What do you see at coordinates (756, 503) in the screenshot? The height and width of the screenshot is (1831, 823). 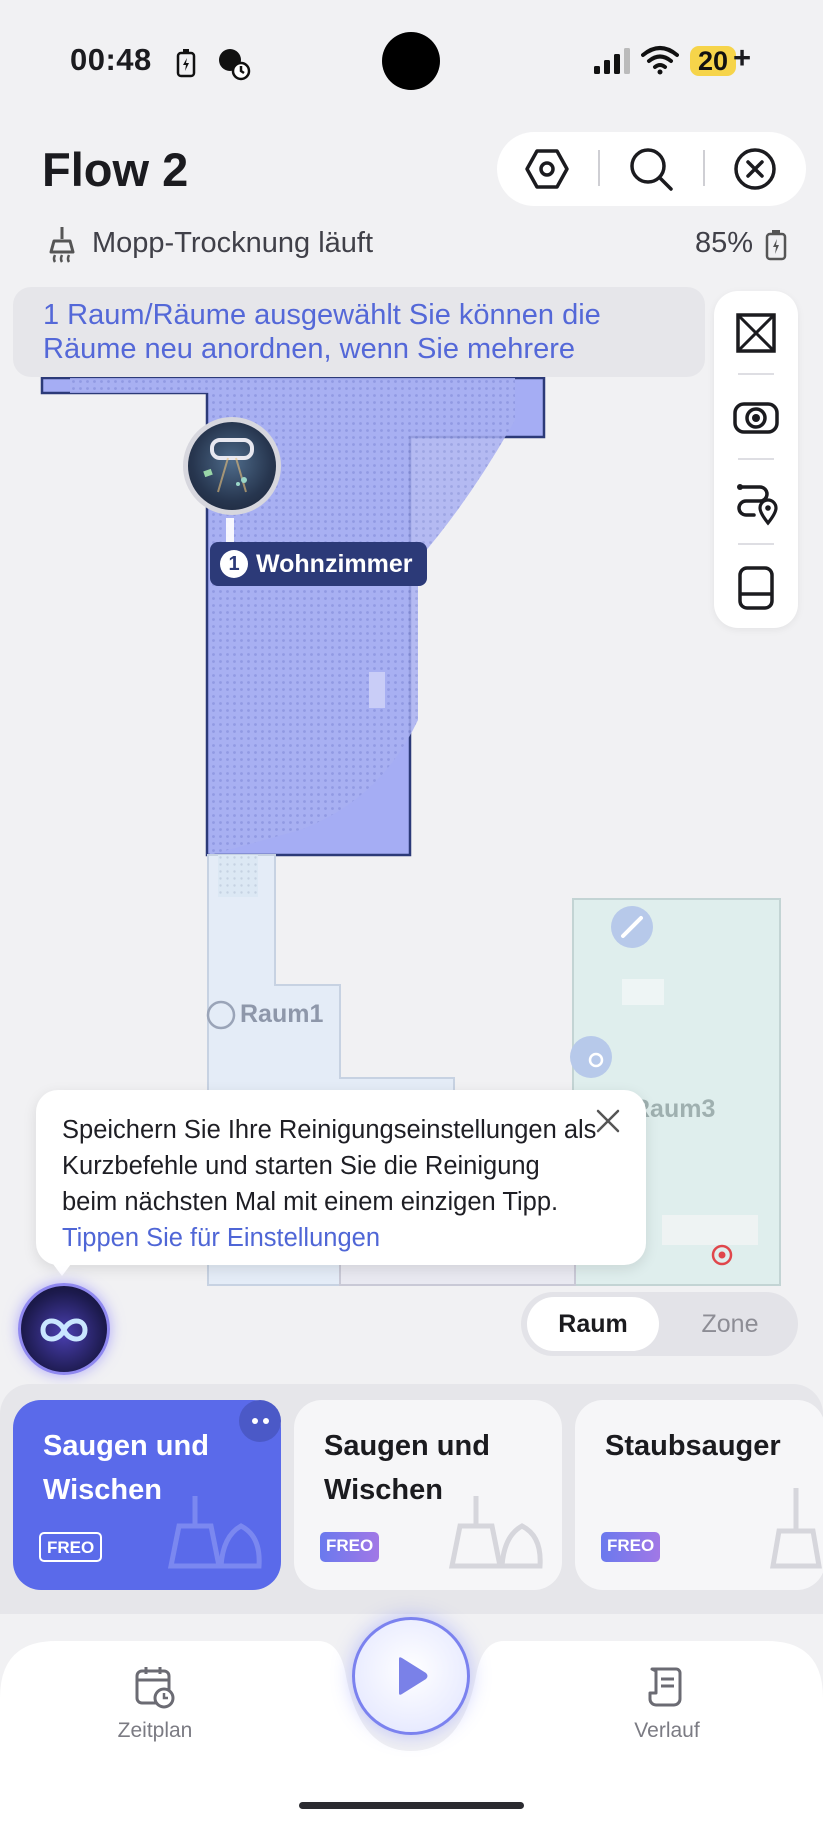 I see `route-pin-icon` at bounding box center [756, 503].